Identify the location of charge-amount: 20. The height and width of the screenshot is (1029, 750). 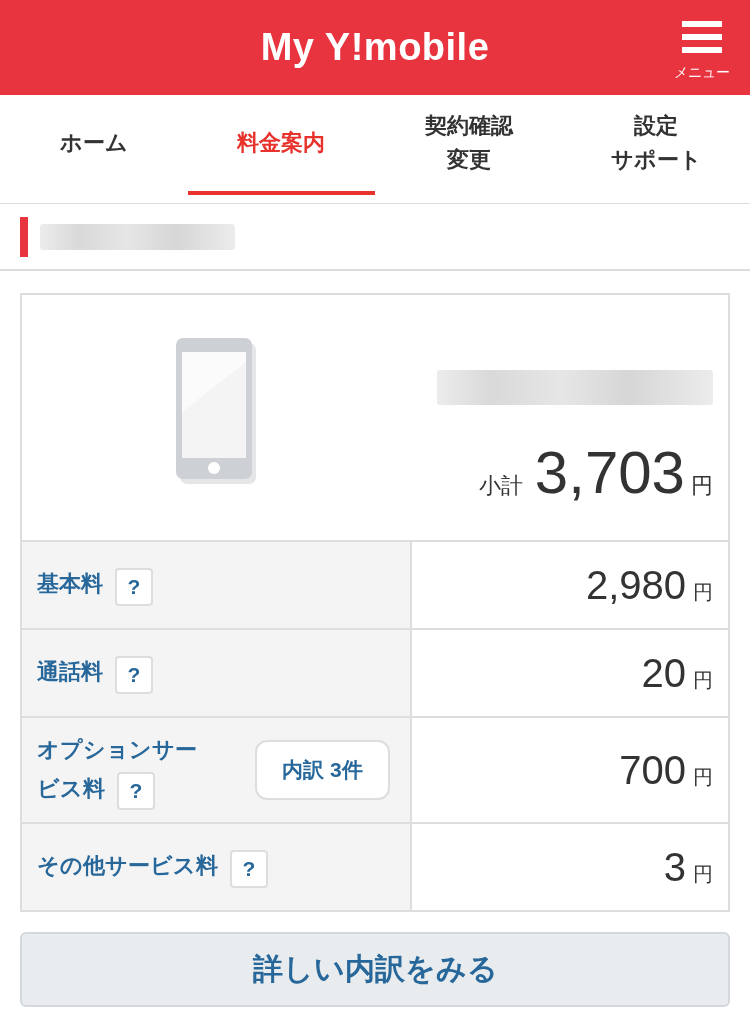
(663, 673).